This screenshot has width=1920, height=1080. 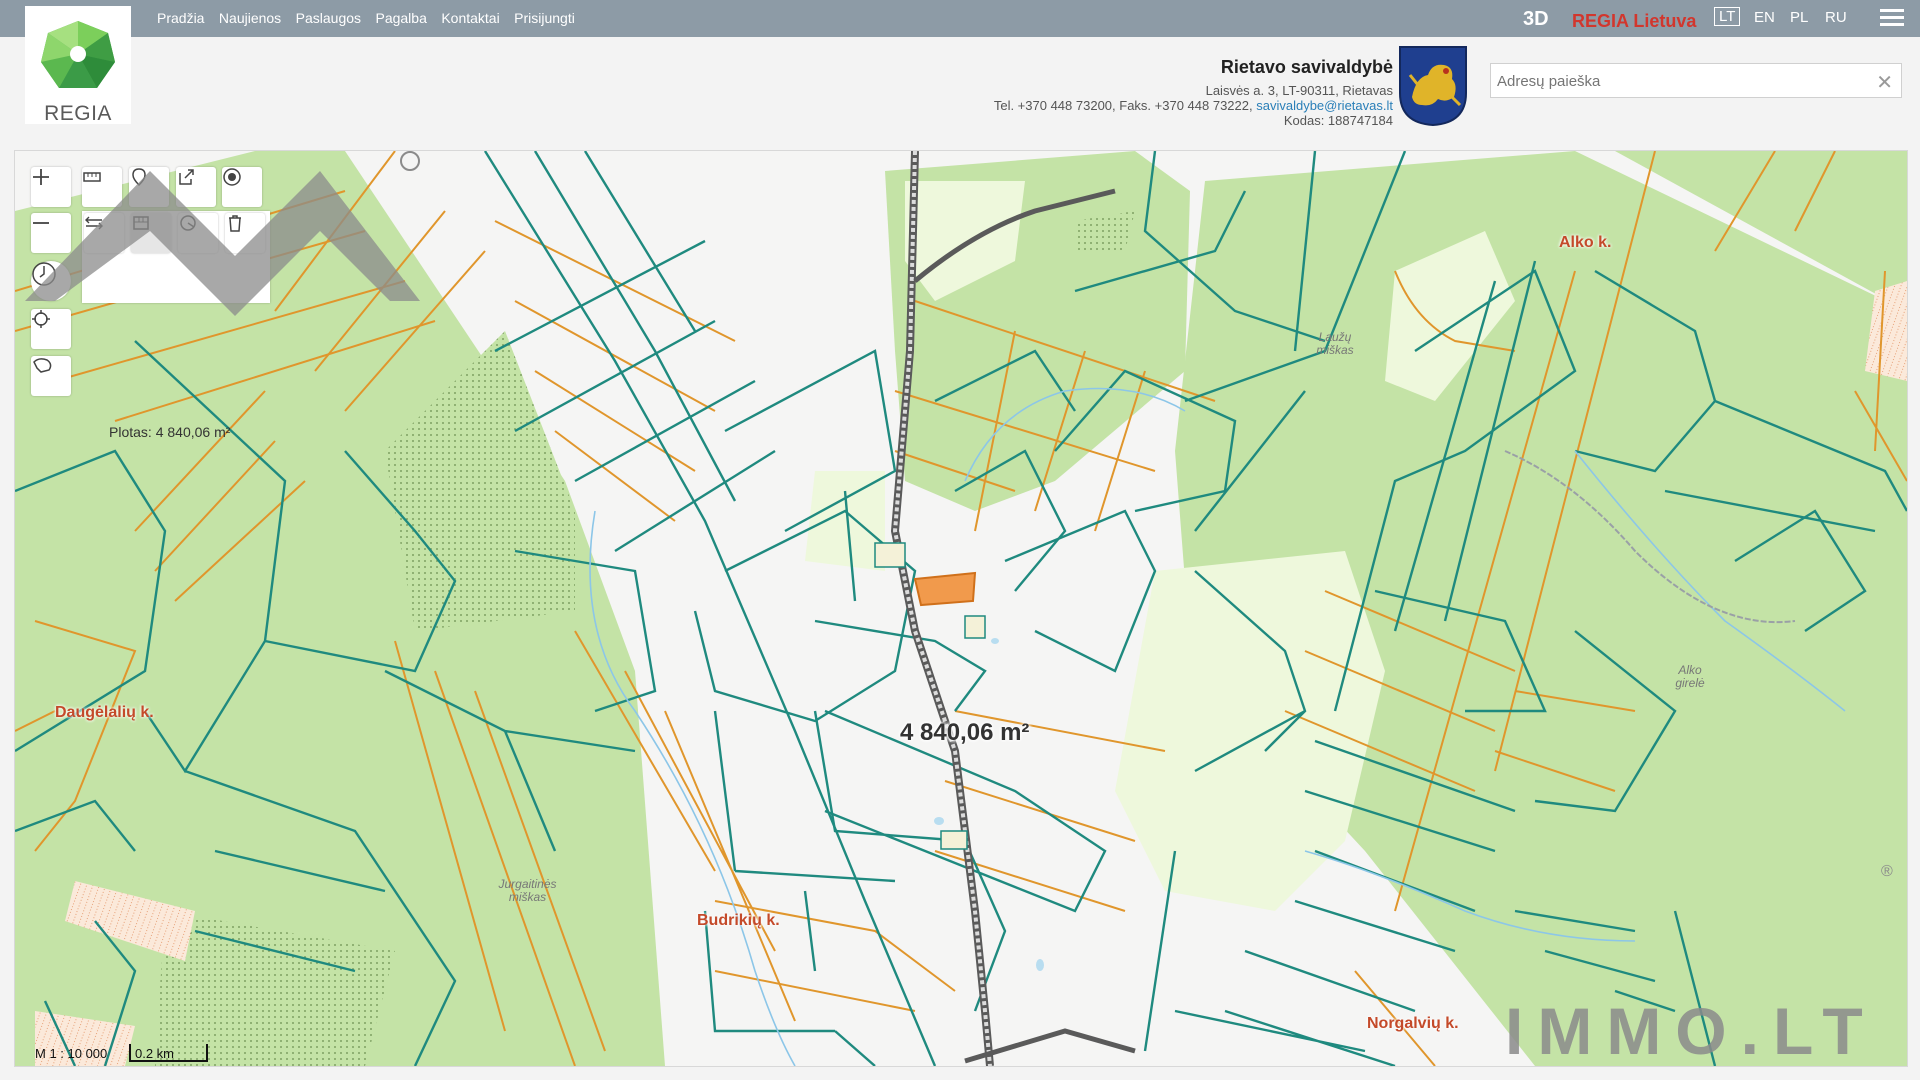 What do you see at coordinates (544, 18) in the screenshot?
I see `nav-item-prisijungti: Prisijungti` at bounding box center [544, 18].